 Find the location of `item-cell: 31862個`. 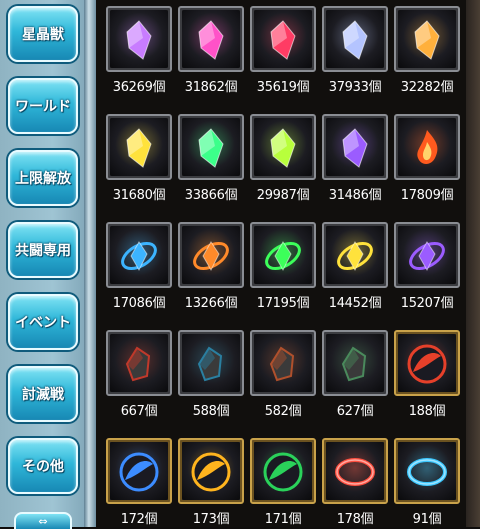

item-cell: 31862個 is located at coordinates (211, 50).